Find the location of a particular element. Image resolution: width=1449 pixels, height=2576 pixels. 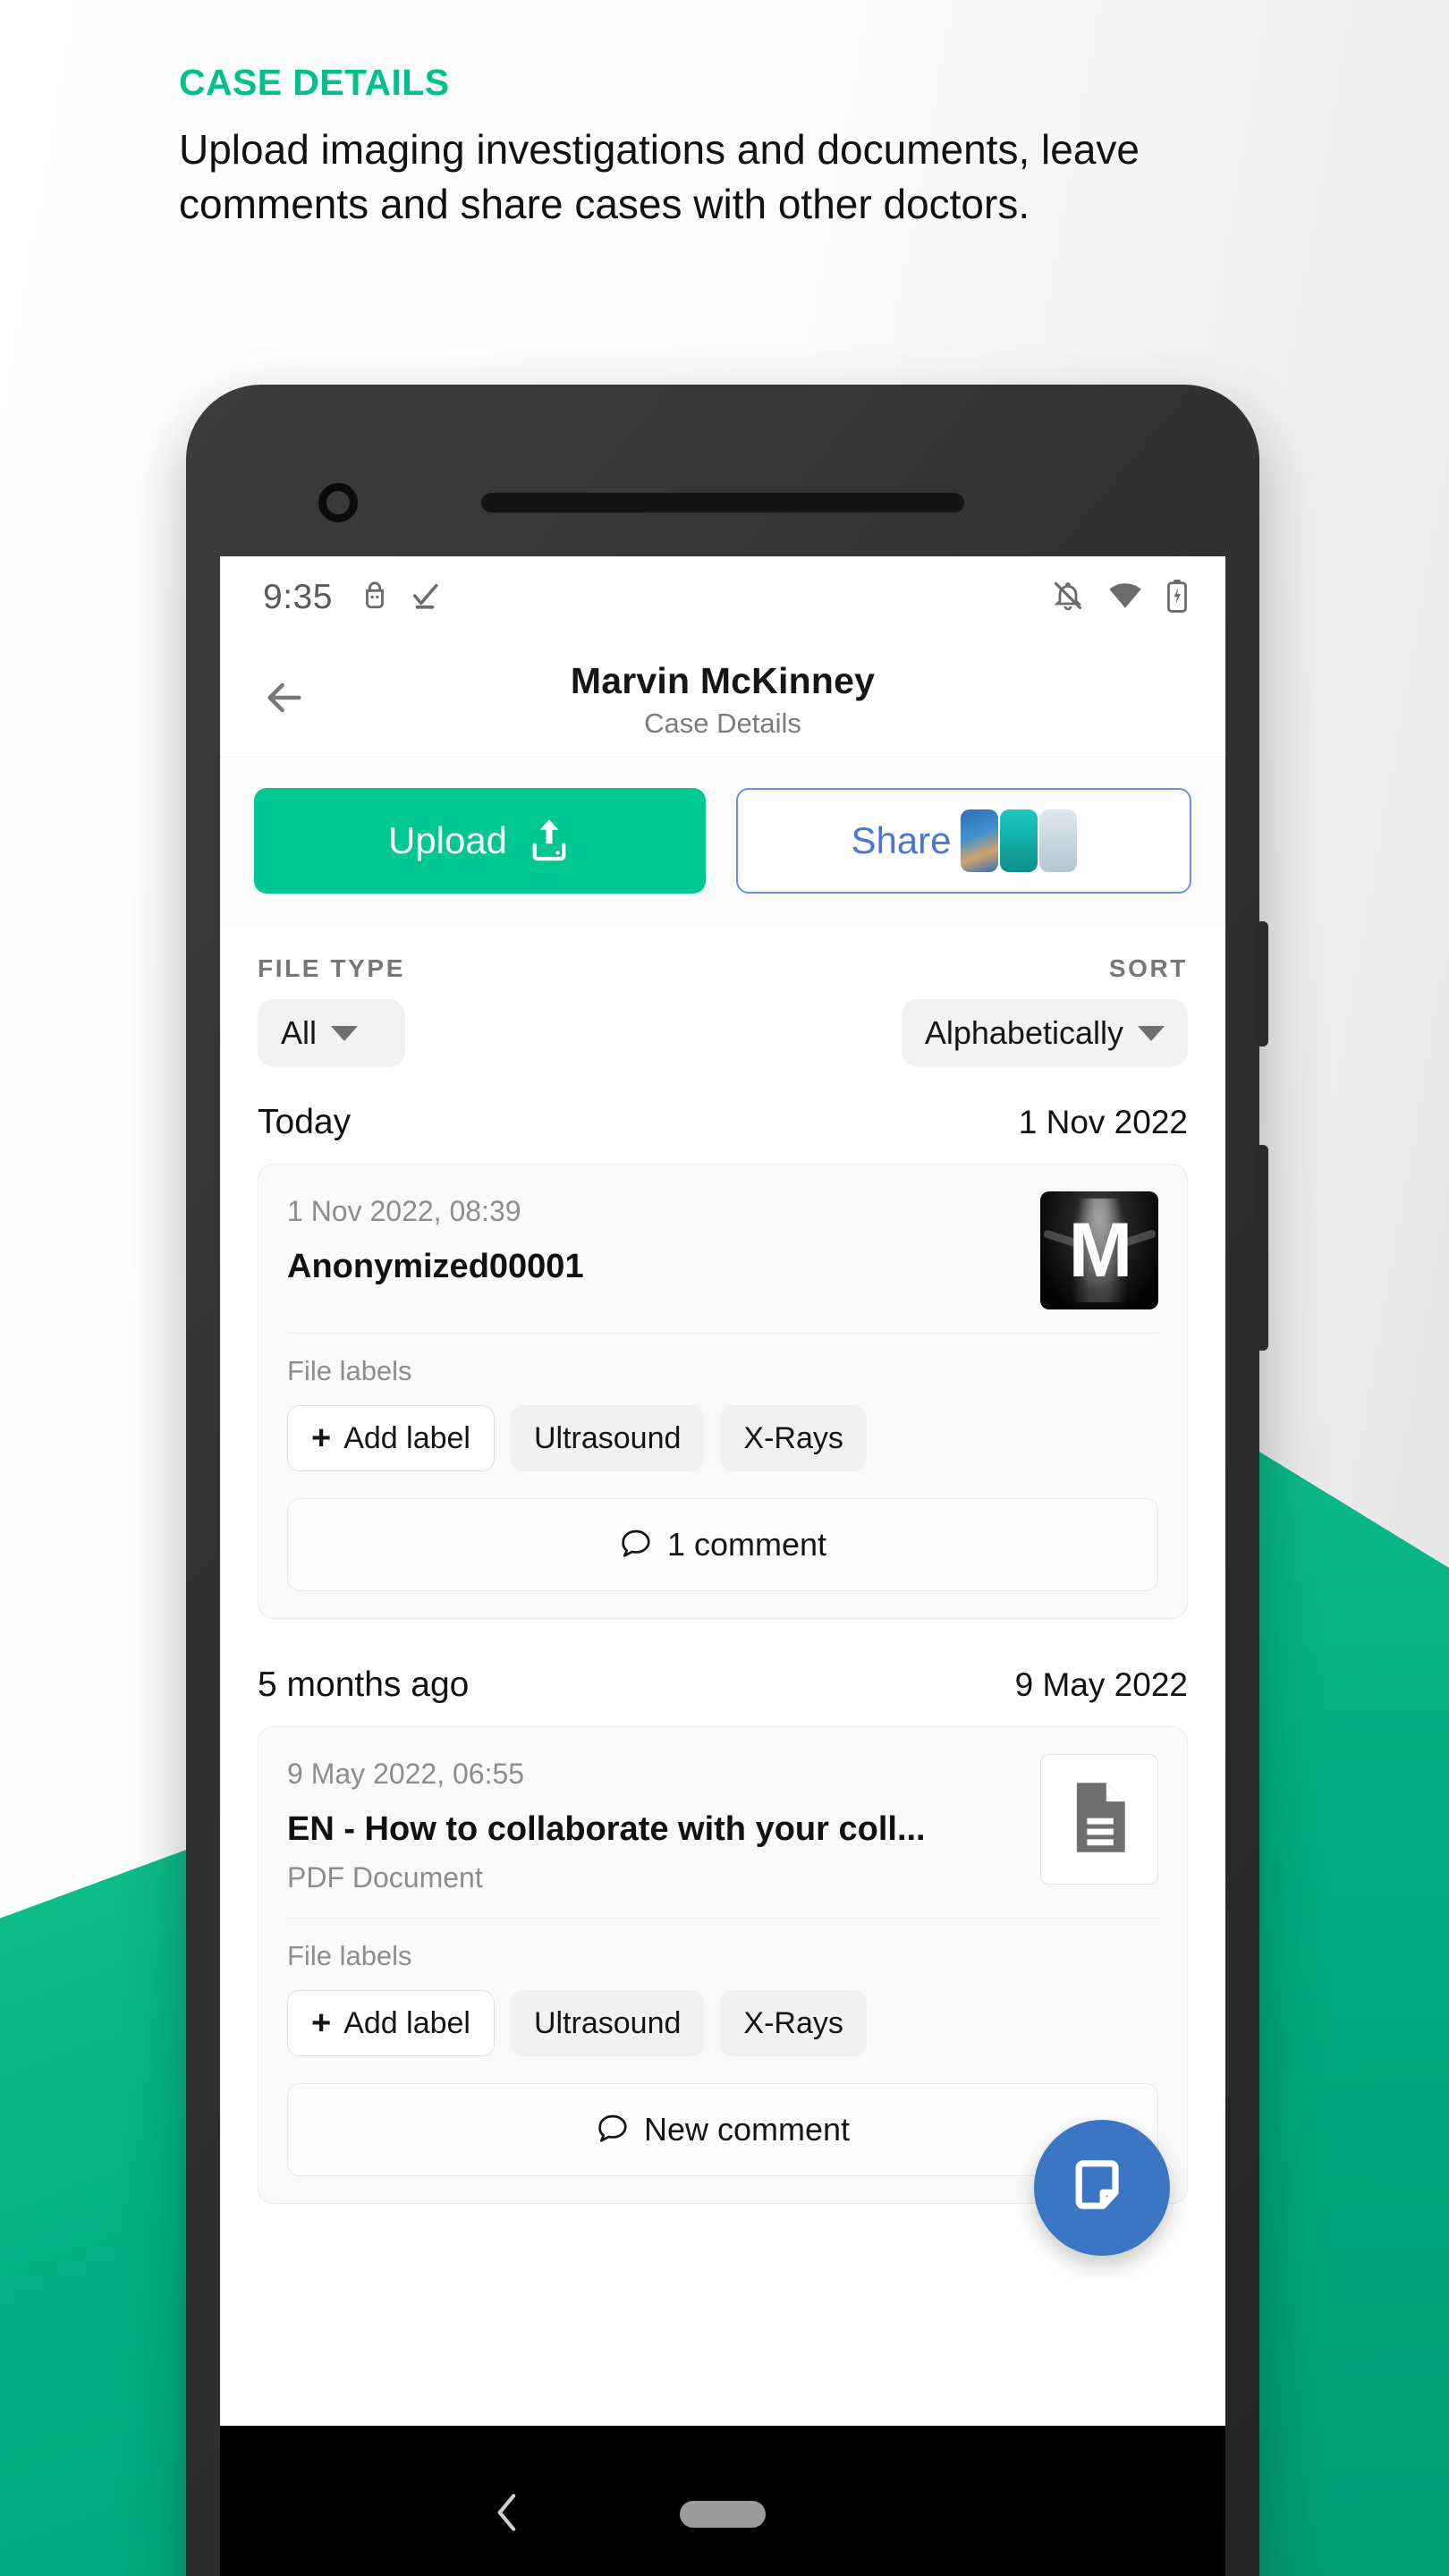

sort-filter: SORT Alphabetically is located at coordinates (1044, 1010).